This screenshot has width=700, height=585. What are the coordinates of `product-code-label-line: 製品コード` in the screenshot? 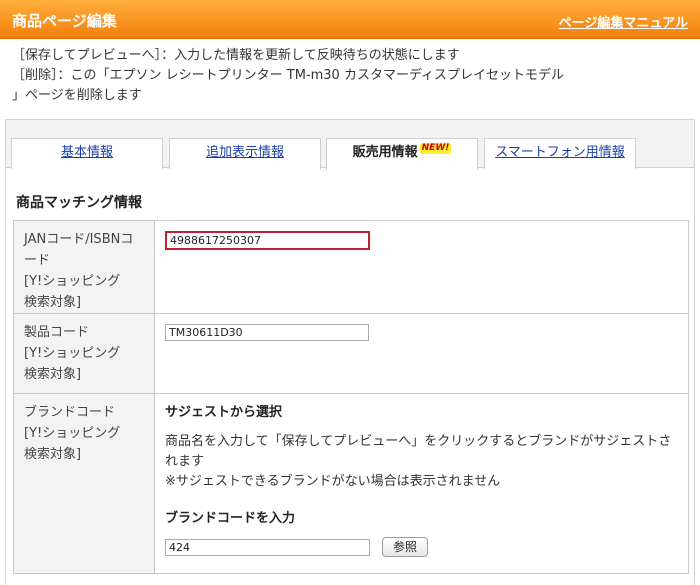 It's located at (57, 332).